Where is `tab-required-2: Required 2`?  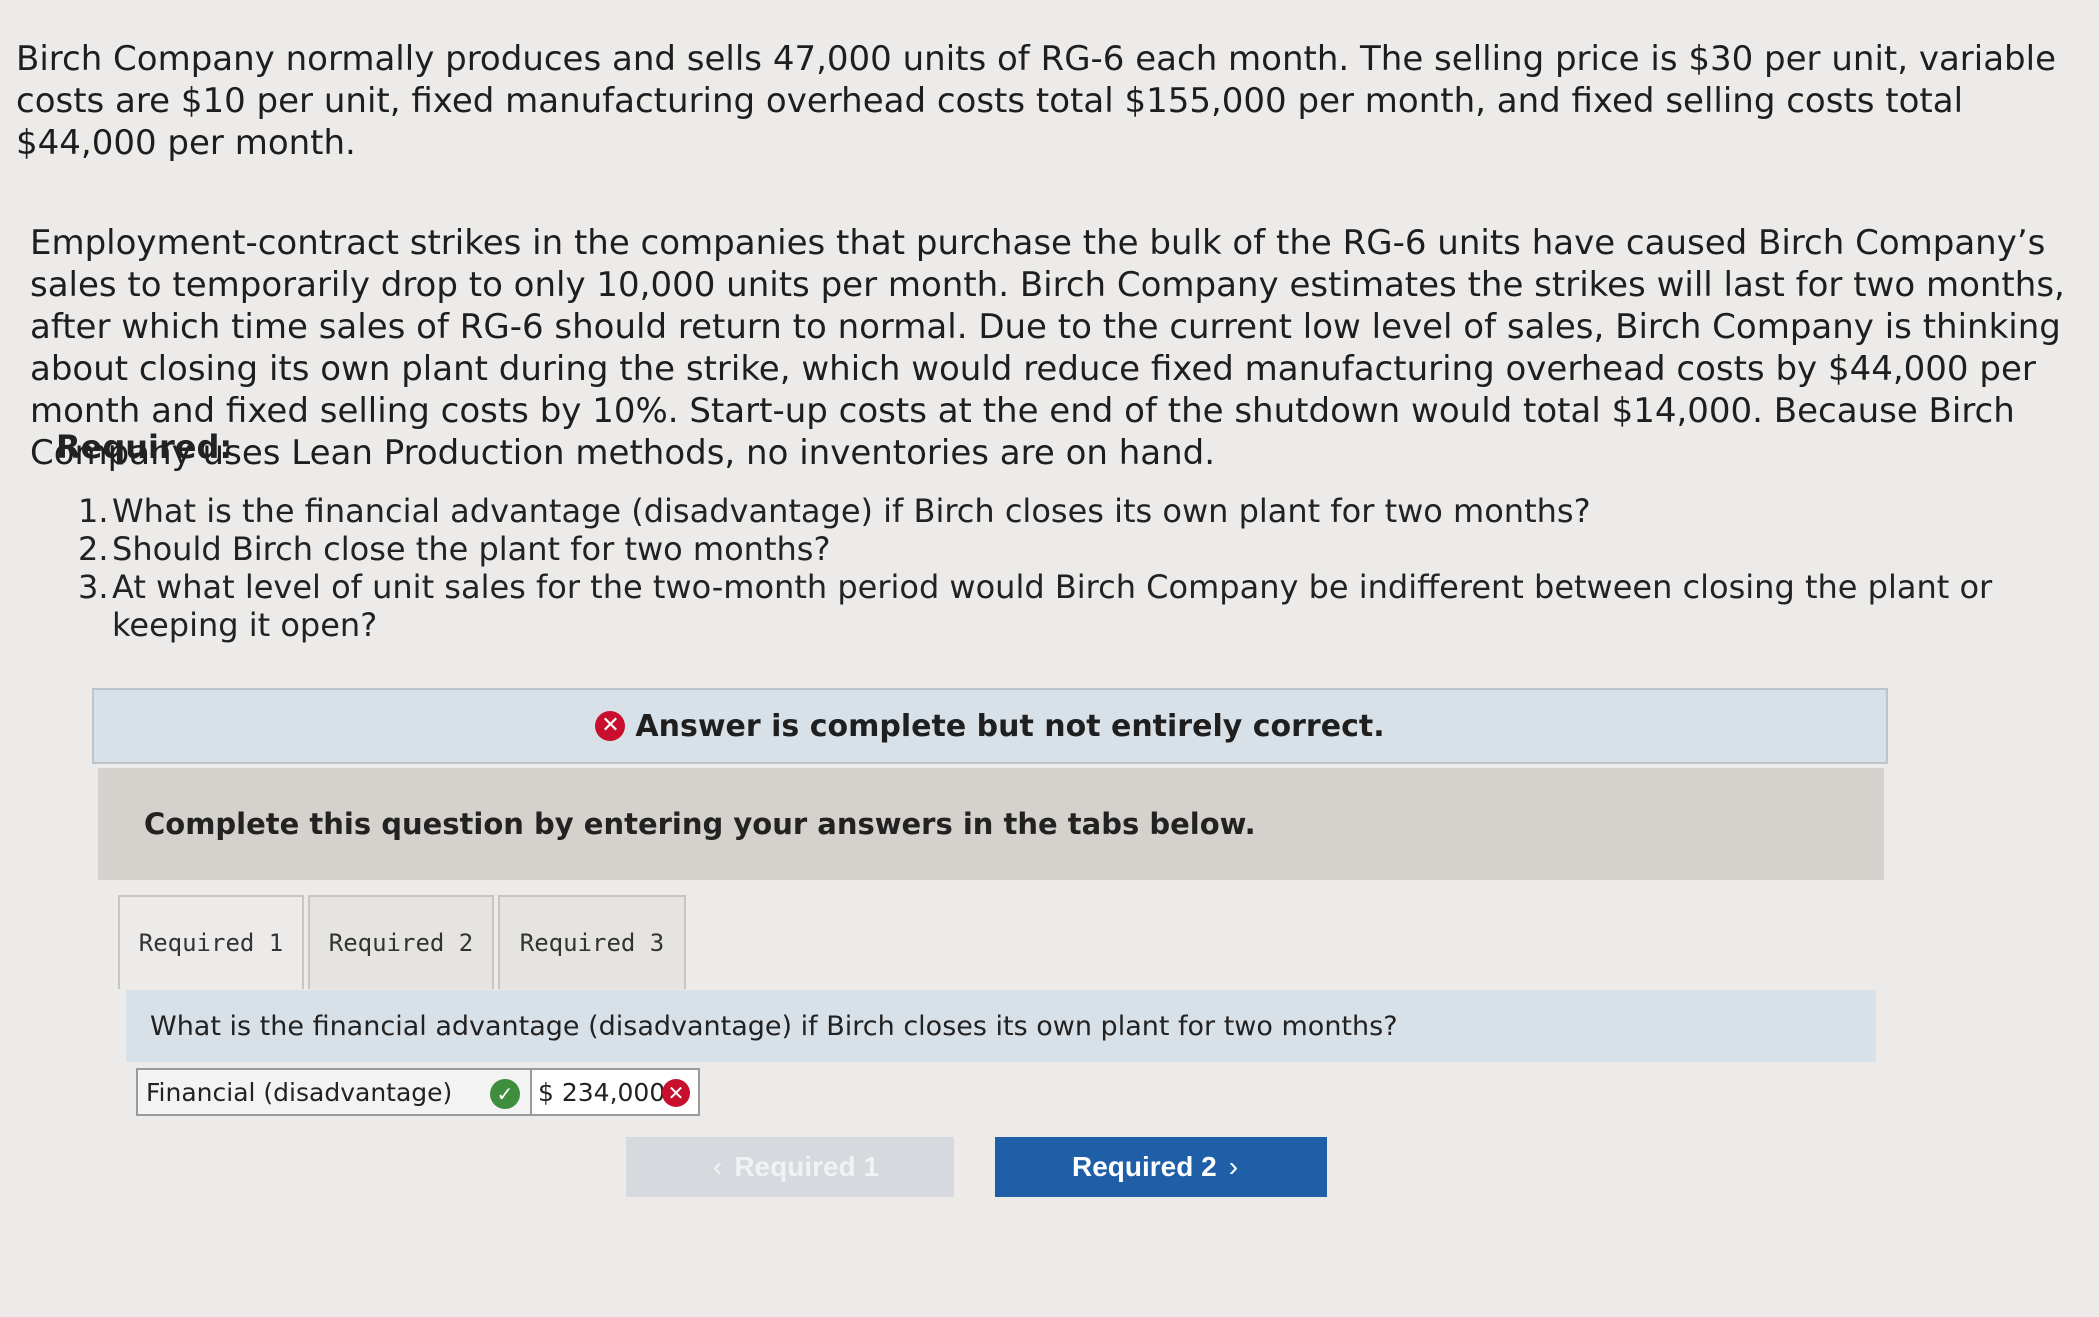
tab-required-2: Required 2 is located at coordinates (401, 942).